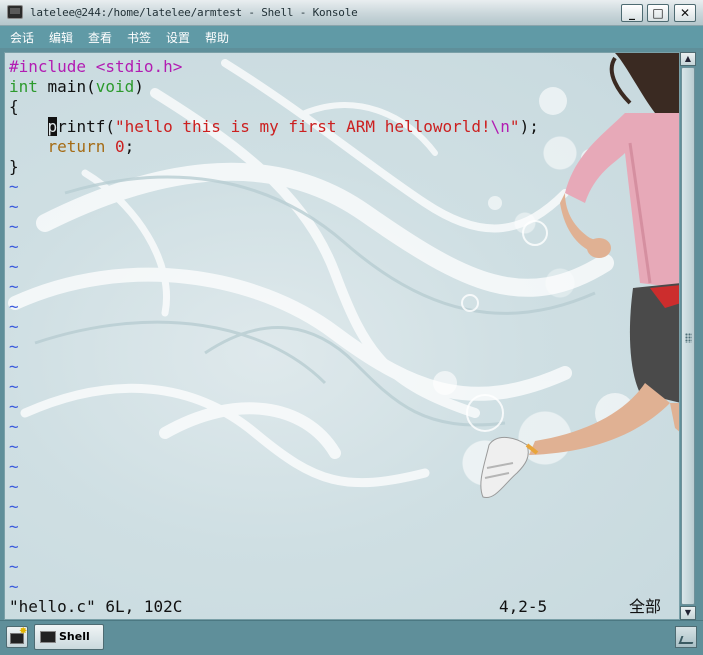 The width and height of the screenshot is (703, 655). I want to click on scroll-up-icon: ▲, so click(688, 59).